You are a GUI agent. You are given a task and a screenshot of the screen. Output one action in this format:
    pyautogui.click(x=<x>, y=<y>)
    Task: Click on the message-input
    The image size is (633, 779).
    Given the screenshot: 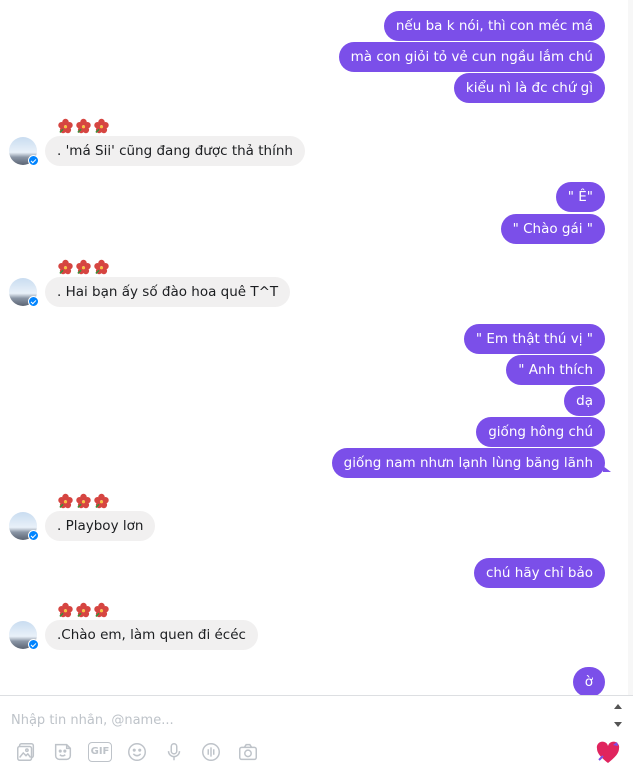 What is the action you would take?
    pyautogui.click(x=296, y=720)
    